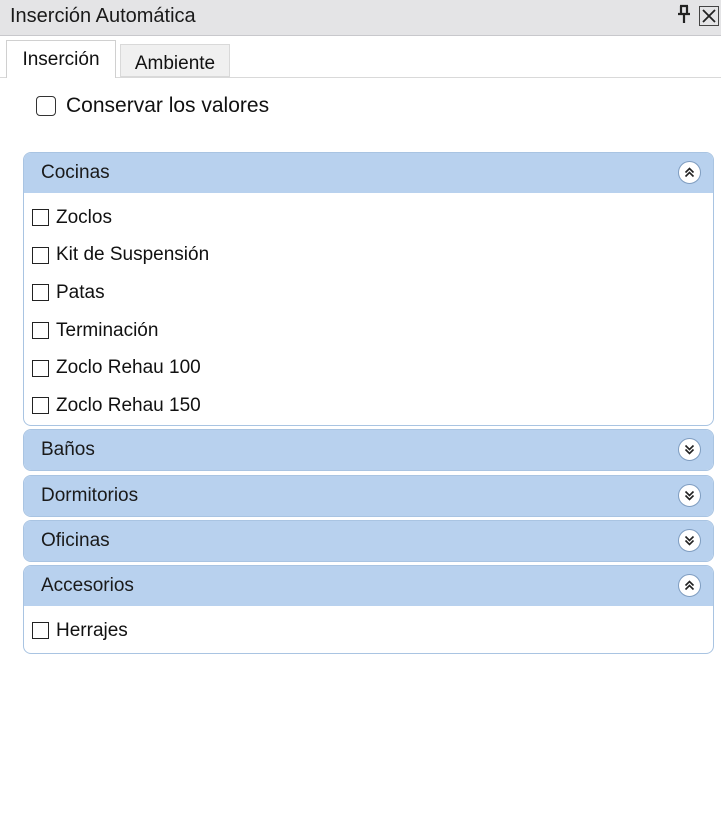  What do you see at coordinates (133, 255) in the screenshot?
I see `item-label: Kit de Suspensión` at bounding box center [133, 255].